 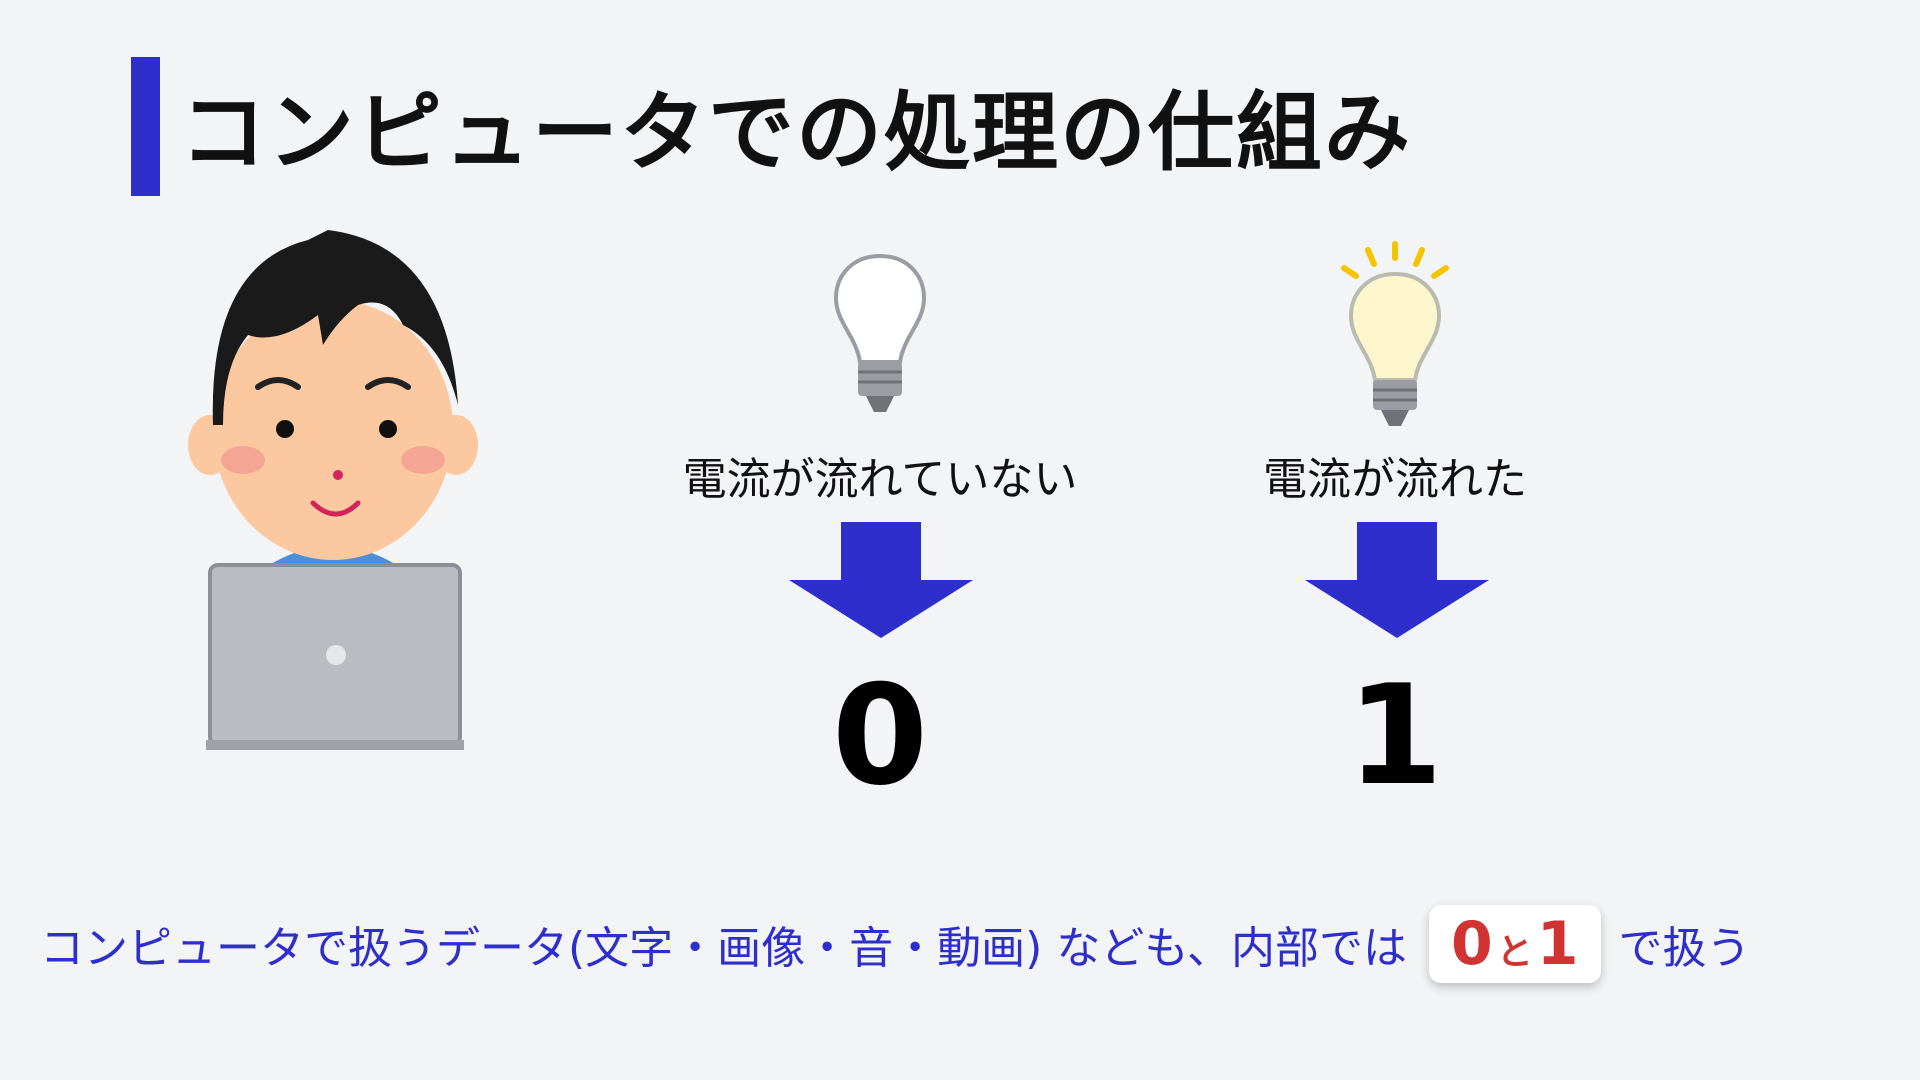 I want to click on page-title: コンピュータでの処理の仕組み, so click(x=796, y=133).